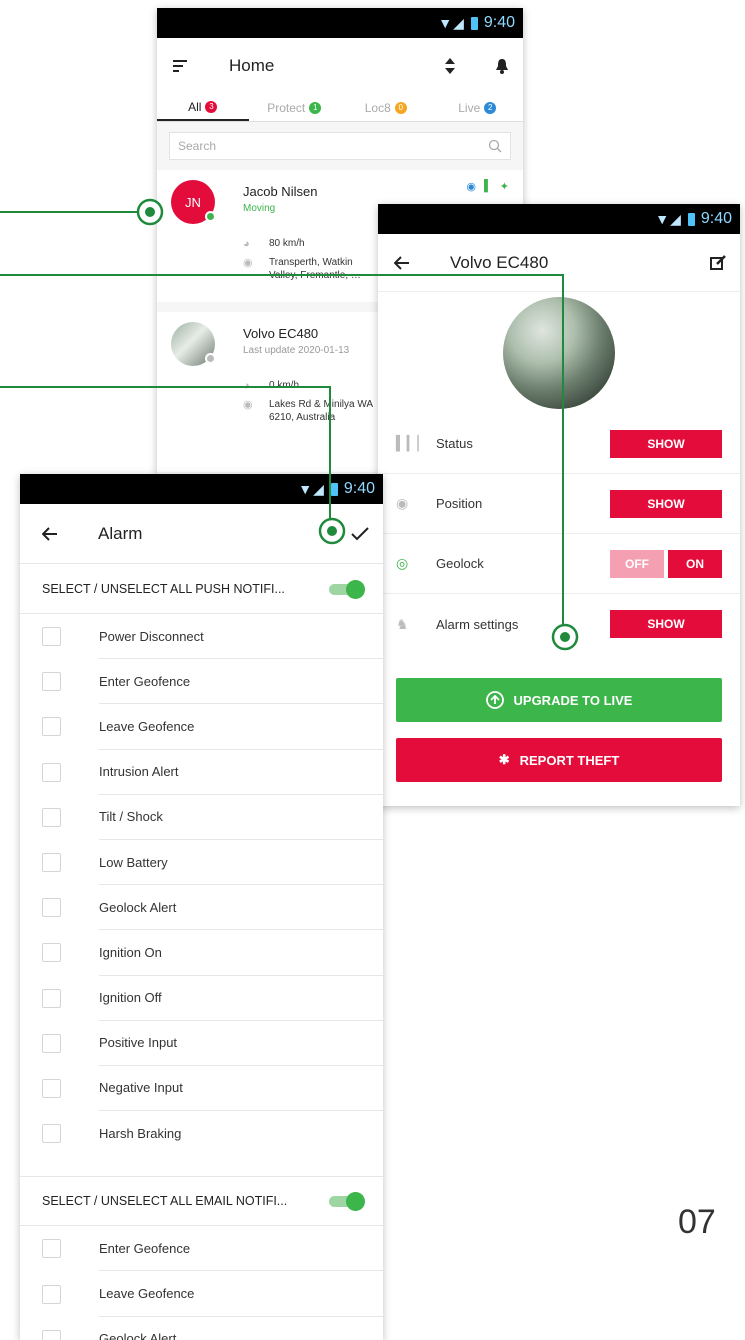  Describe the element at coordinates (201, 998) in the screenshot. I see `list-item: Ignition Off` at that location.